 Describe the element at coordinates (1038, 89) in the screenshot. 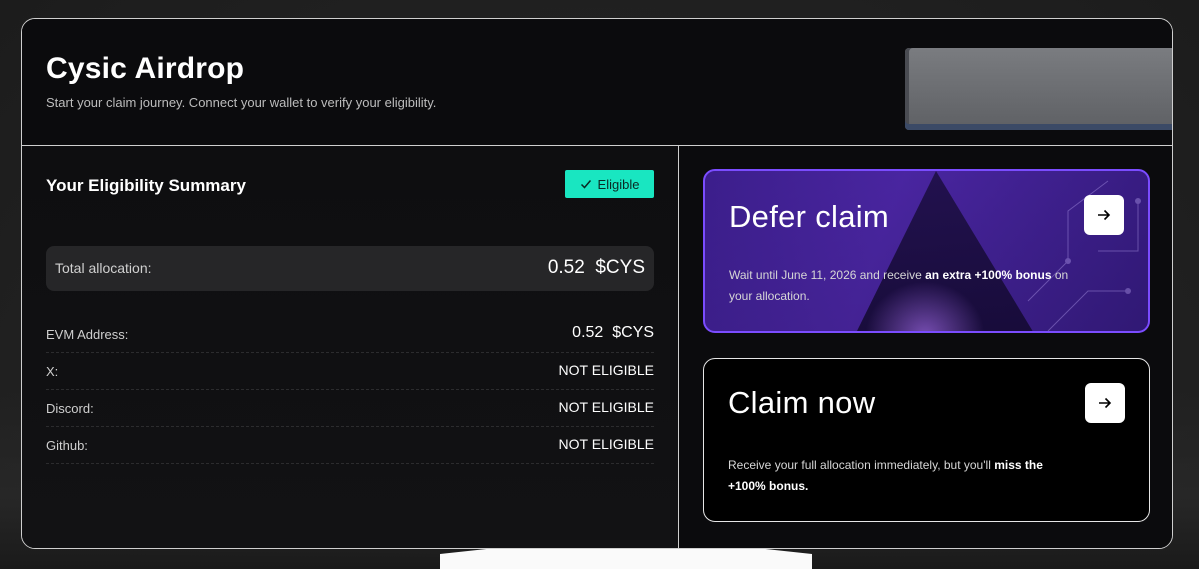

I see `header-decorative-graphic` at that location.